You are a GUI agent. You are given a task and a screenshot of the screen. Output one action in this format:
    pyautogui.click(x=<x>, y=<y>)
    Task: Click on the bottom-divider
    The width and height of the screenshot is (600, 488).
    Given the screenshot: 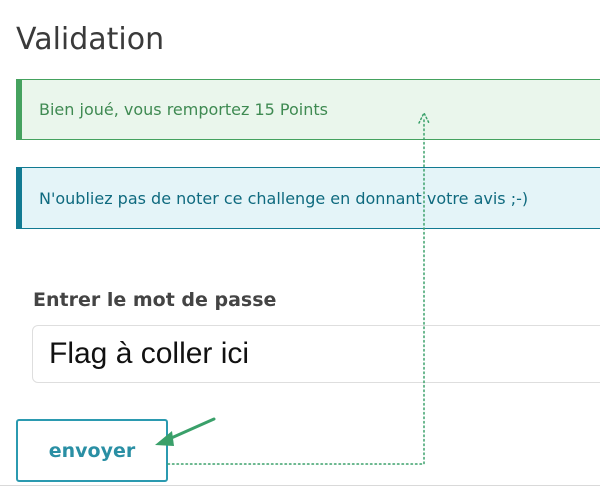 What is the action you would take?
    pyautogui.click(x=300, y=485)
    